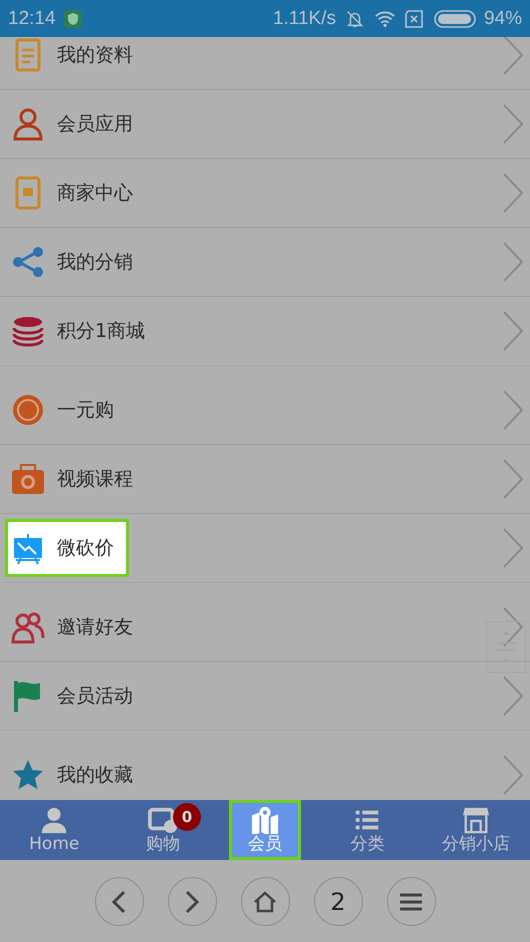 The height and width of the screenshot is (942, 530). What do you see at coordinates (265, 193) in the screenshot?
I see `menu-item: 商家中心` at bounding box center [265, 193].